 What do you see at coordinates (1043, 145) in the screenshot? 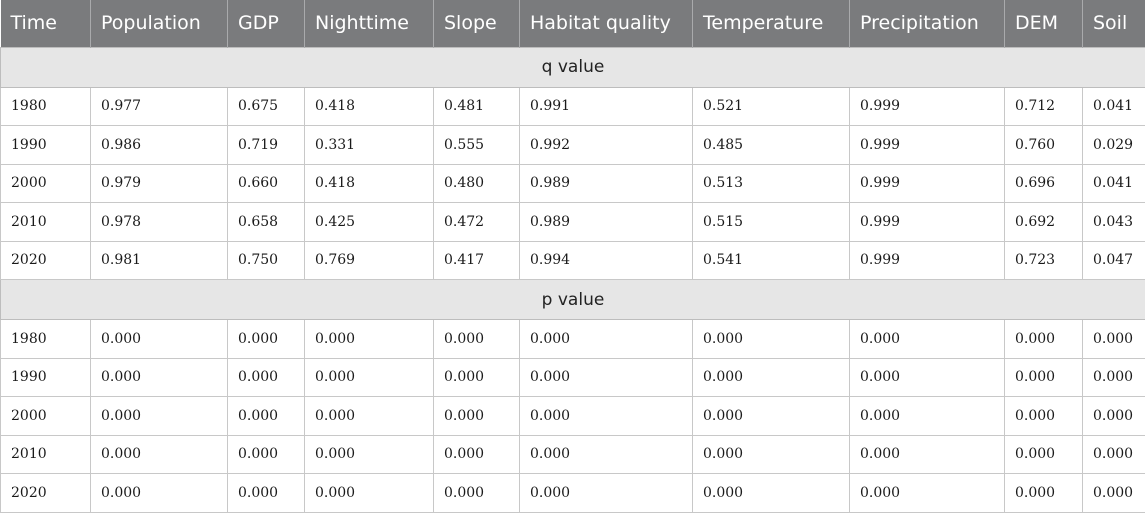
I see `table-cell: 0.760` at bounding box center [1043, 145].